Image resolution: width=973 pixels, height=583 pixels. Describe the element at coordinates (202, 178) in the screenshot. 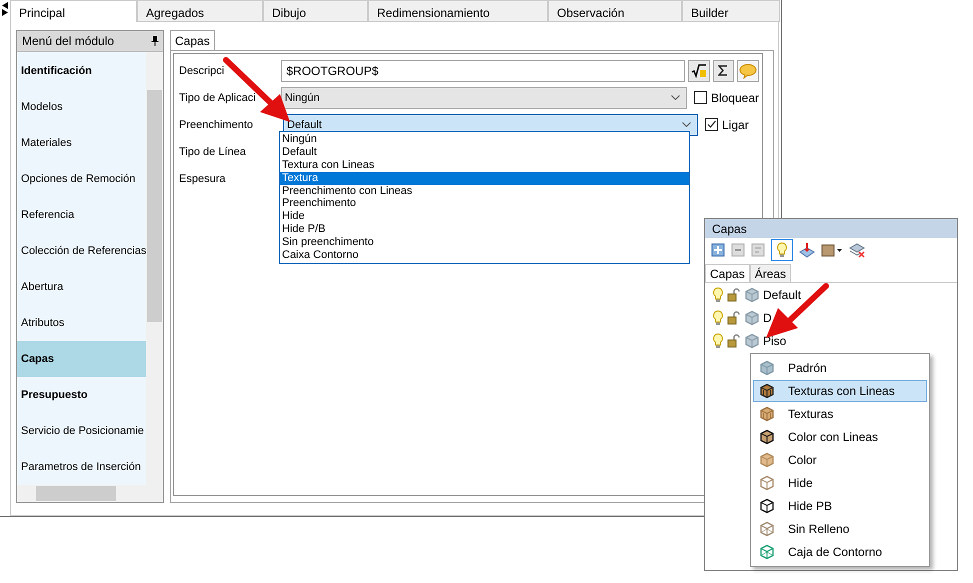

I see `field-label: Espesura` at that location.